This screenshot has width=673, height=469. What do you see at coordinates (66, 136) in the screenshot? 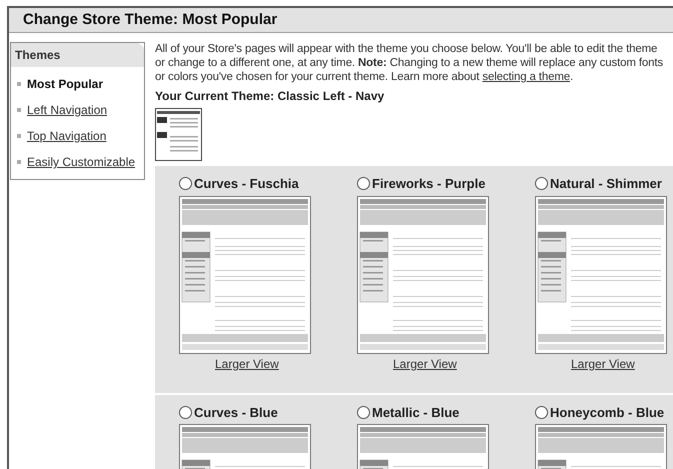
I see `sidebar-link: Top Navigation` at bounding box center [66, 136].